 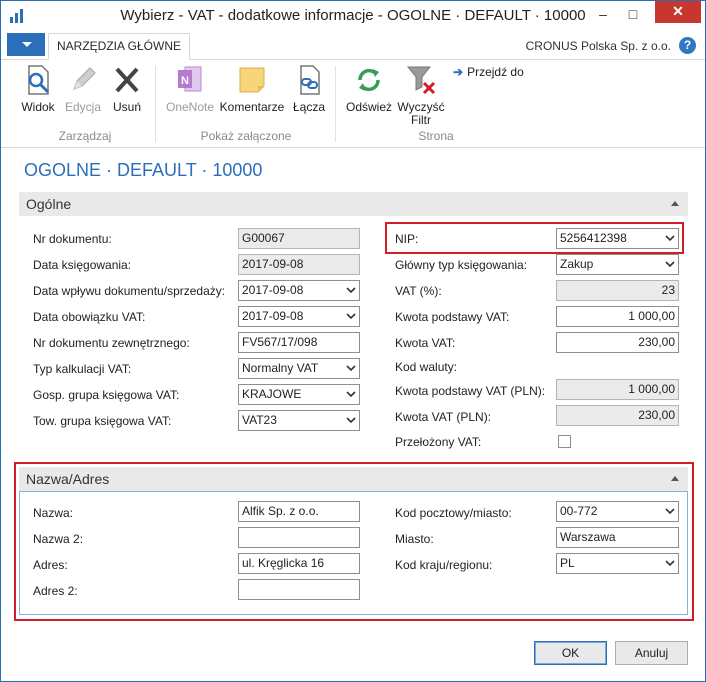 I want to click on address-field: ul. Kręglicka 16, so click(x=299, y=563).